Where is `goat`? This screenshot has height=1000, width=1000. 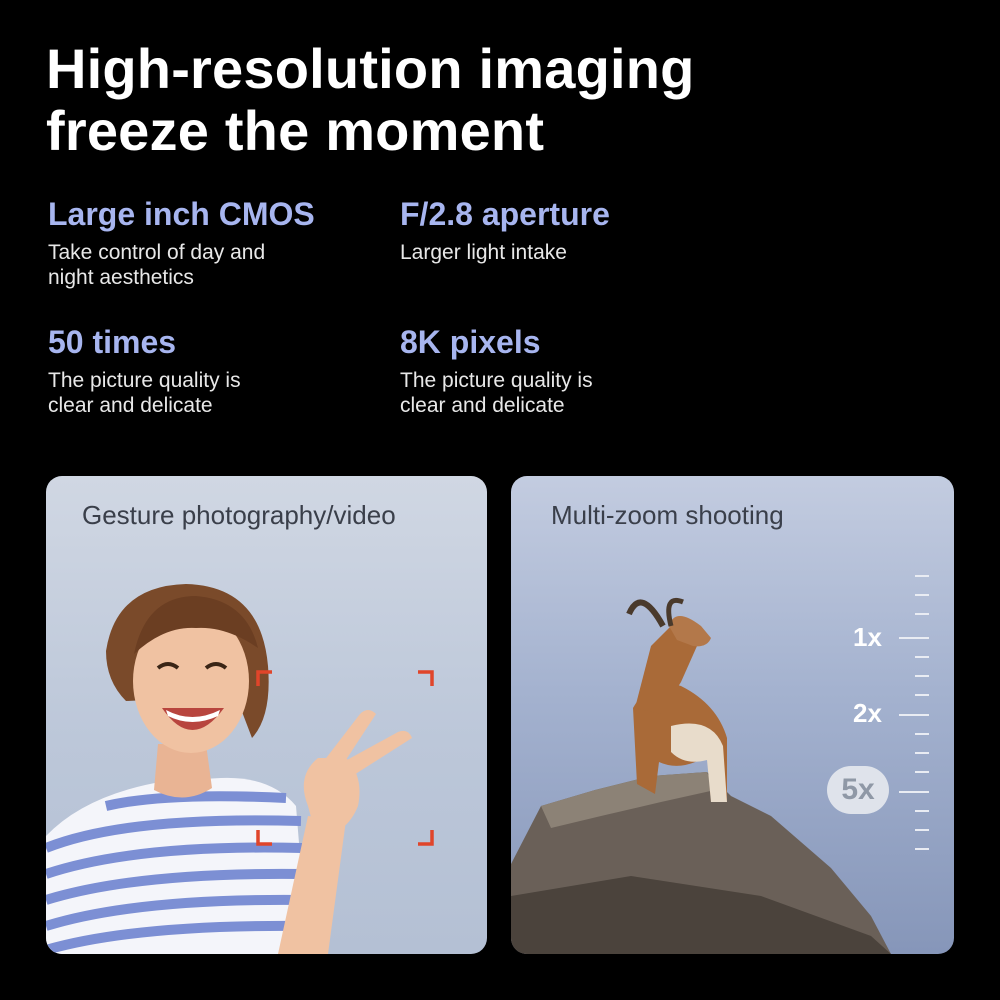 goat is located at coordinates (676, 700).